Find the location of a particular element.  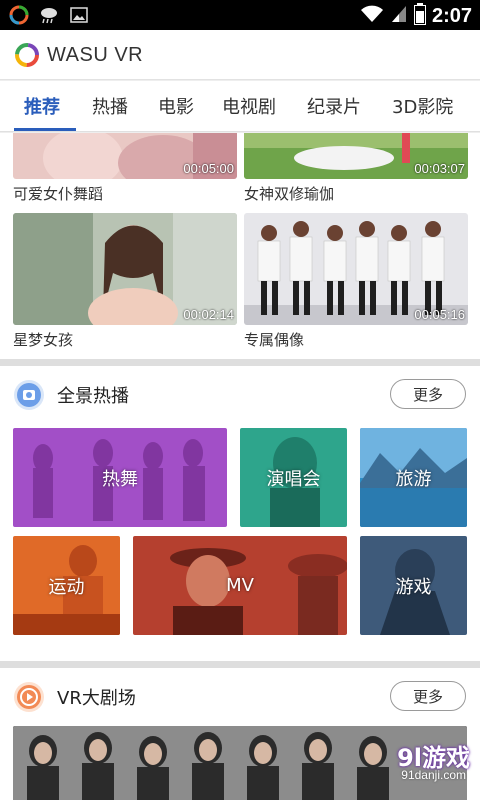

panorama-icon is located at coordinates (29, 395).